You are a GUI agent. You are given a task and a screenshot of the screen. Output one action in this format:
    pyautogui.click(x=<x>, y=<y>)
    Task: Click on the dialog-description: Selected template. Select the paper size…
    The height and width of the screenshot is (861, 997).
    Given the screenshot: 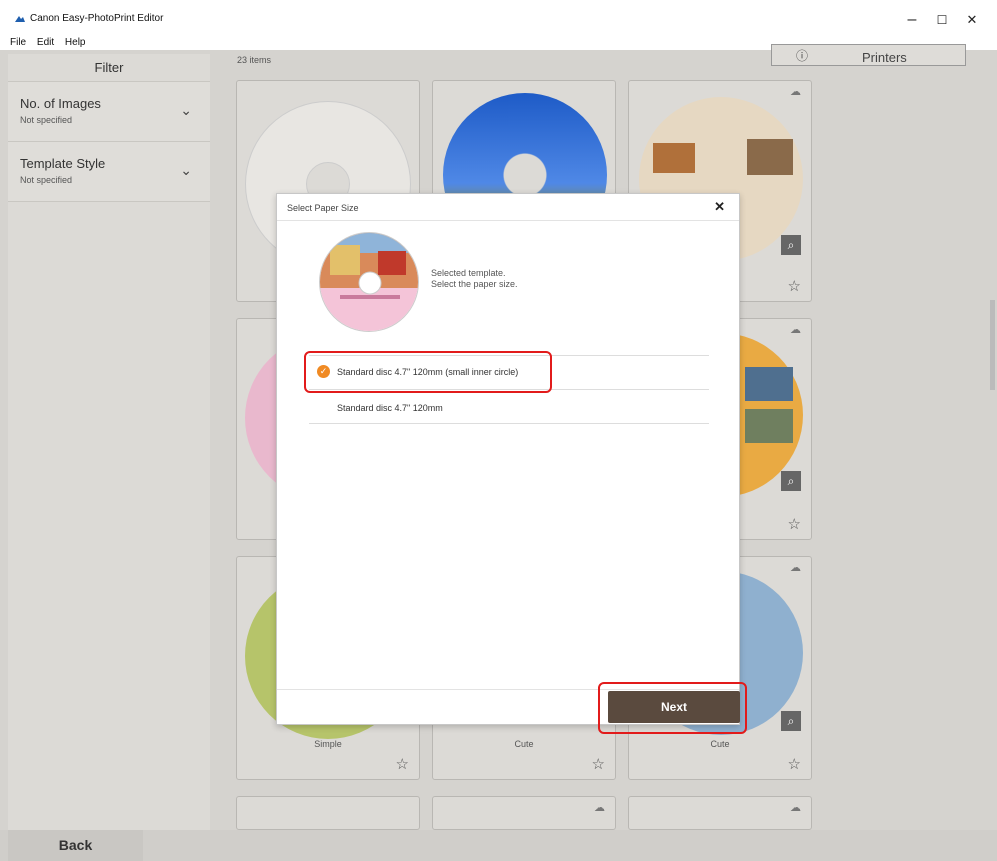 What is the action you would take?
    pyautogui.click(x=474, y=279)
    